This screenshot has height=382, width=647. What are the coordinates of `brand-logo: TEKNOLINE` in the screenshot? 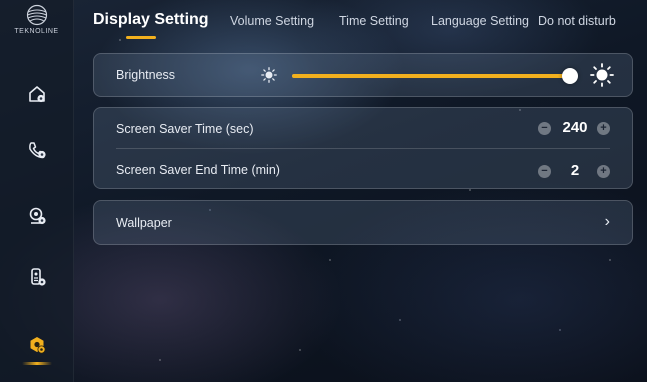 It's located at (36, 29).